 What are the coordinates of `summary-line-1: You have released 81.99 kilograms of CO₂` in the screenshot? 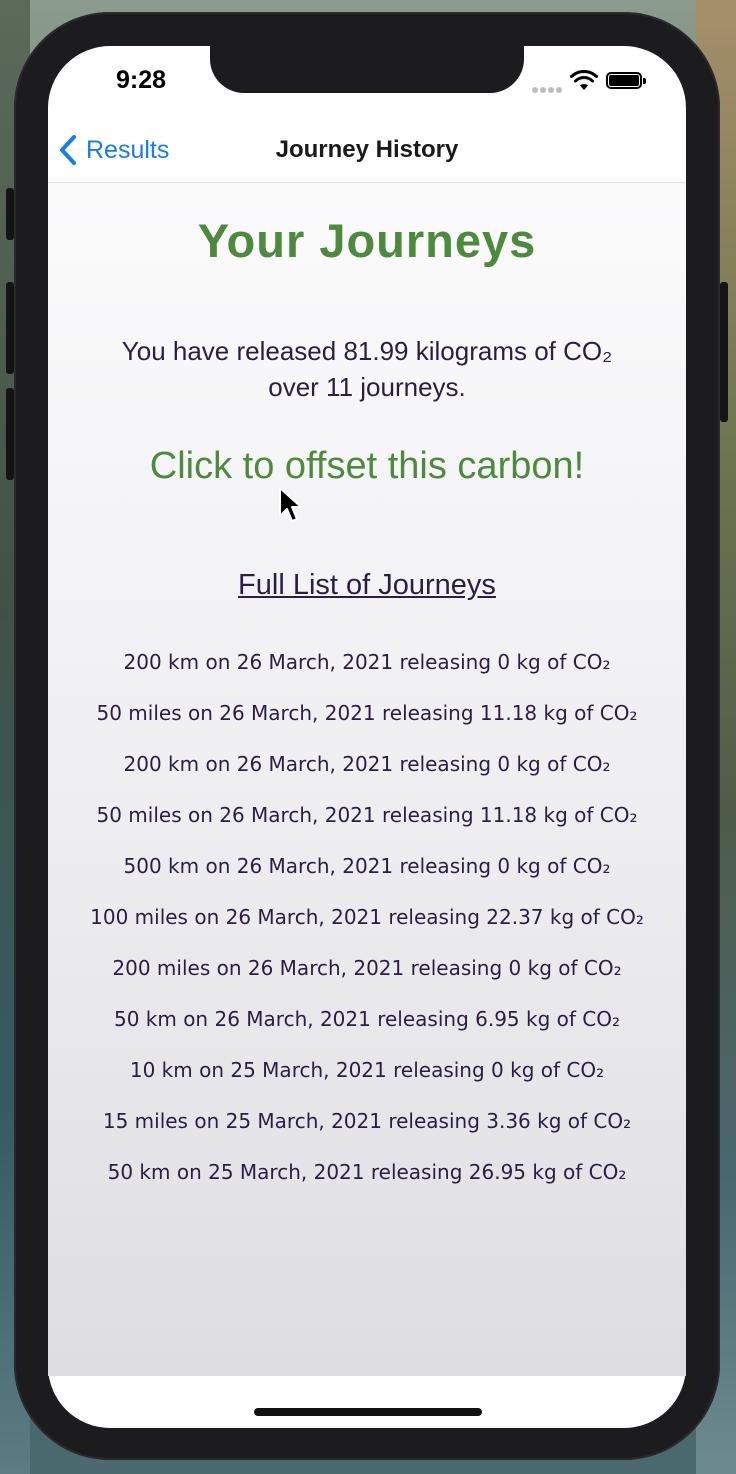 It's located at (367, 351).